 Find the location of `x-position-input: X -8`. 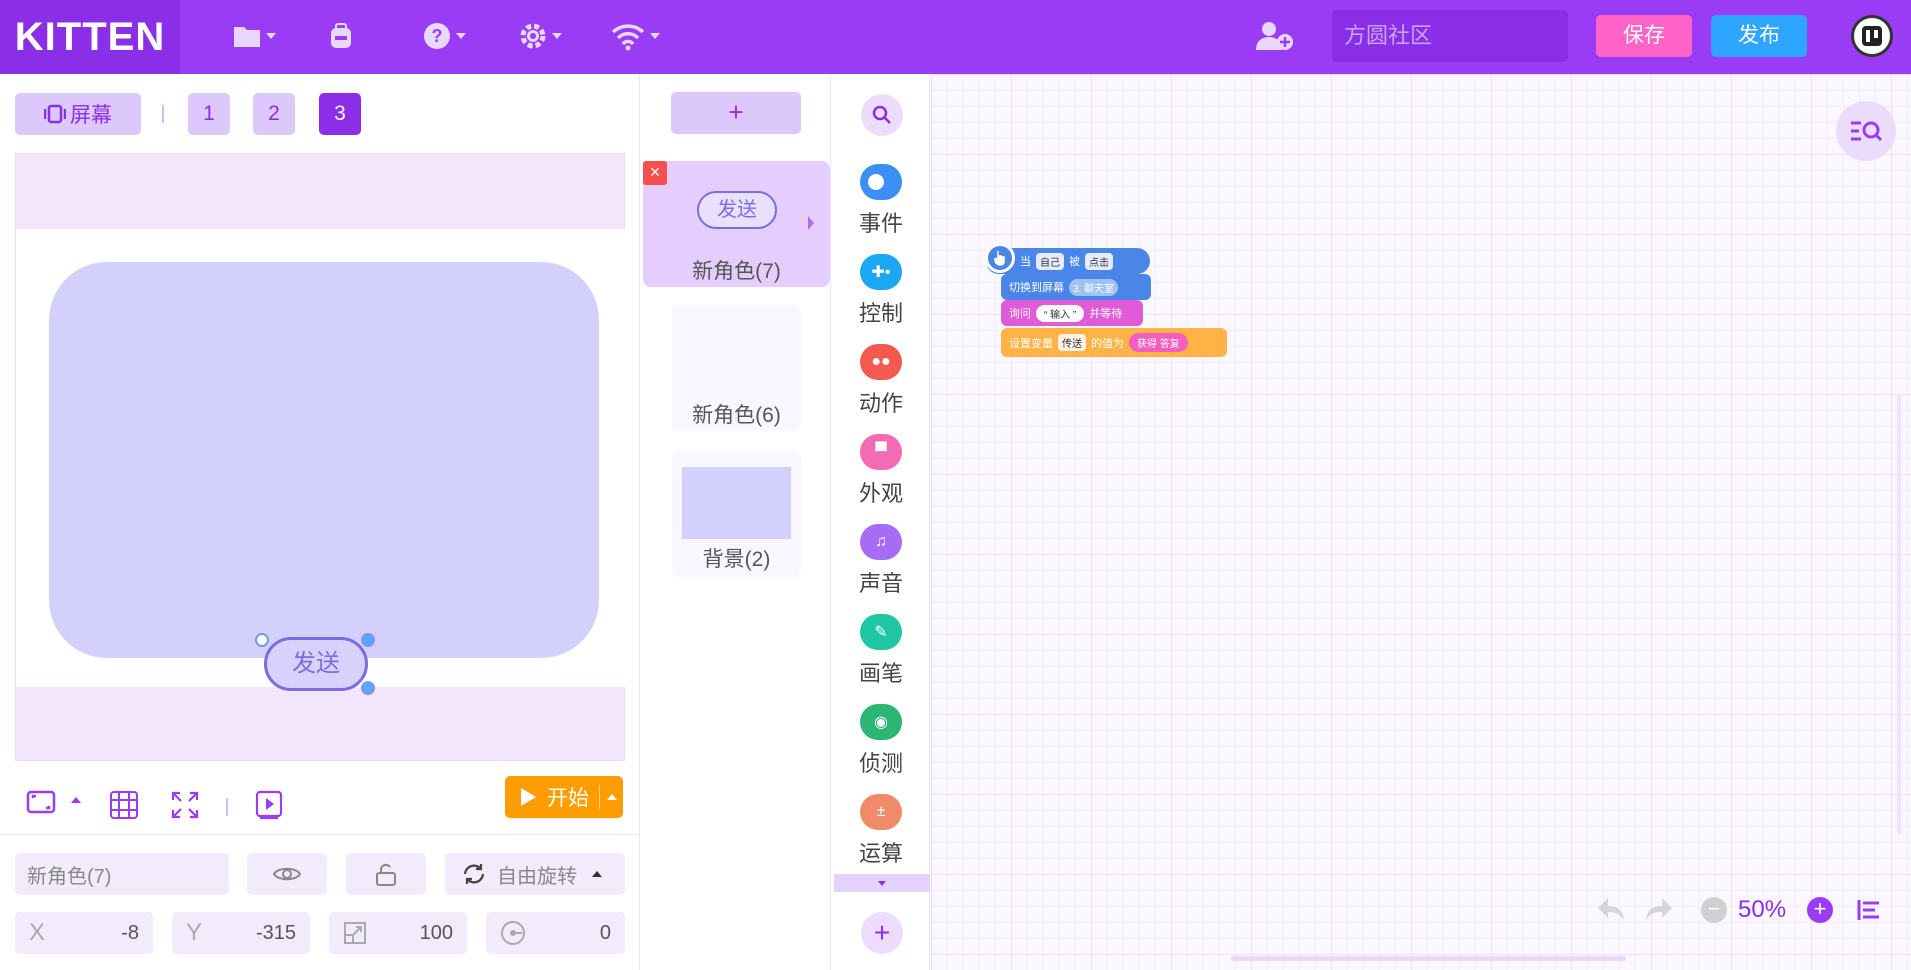

x-position-input: X -8 is located at coordinates (84, 933).